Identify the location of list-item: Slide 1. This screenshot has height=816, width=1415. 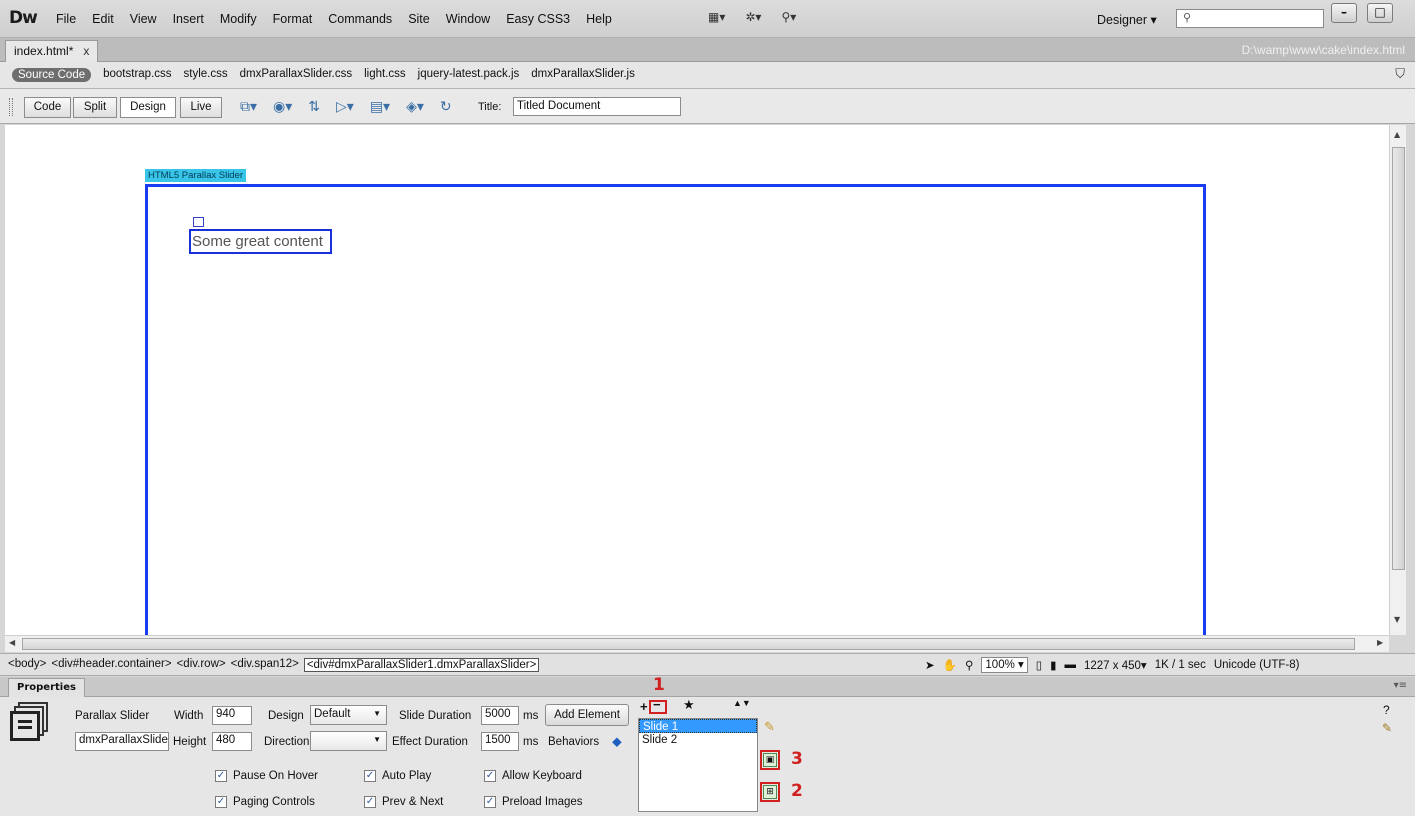
(698, 726).